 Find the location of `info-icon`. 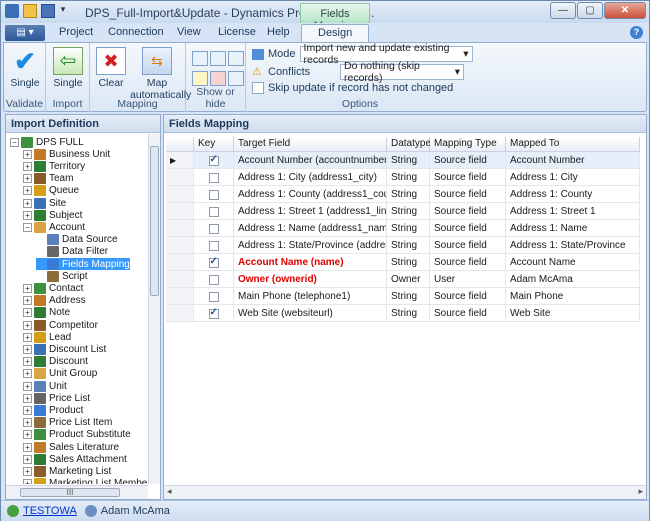

info-icon is located at coordinates (236, 78).